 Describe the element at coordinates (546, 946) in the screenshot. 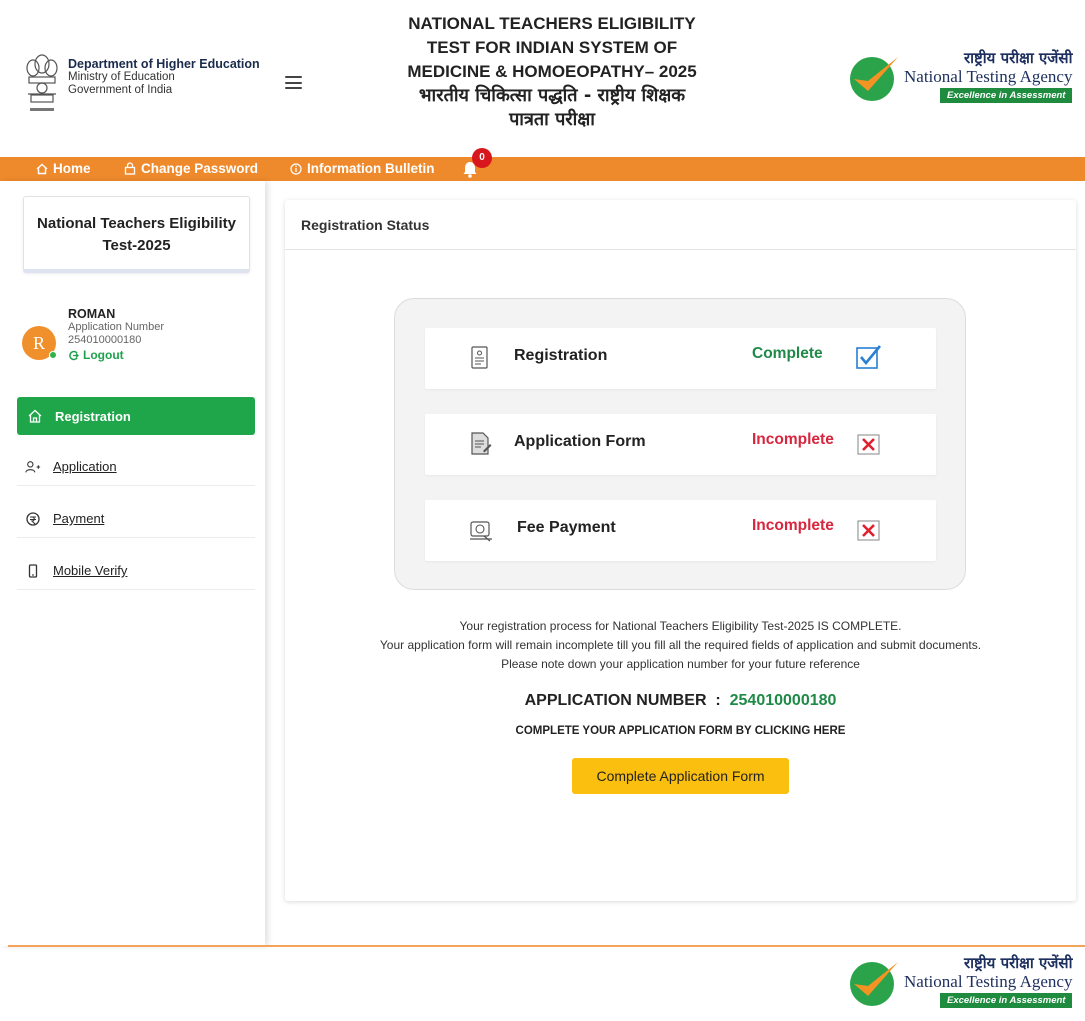

I see `footer-divider` at that location.